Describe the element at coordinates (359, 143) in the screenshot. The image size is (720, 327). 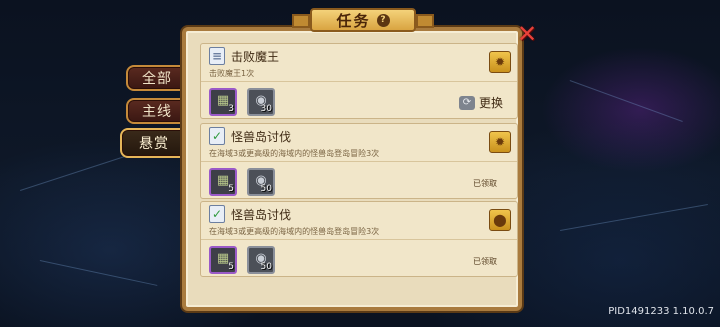
I see `task-header: ✓ 怪兽岛讨伐 在海域3或更高级的海域内的怪兽岛登岛冒险3次 ✹` at that location.